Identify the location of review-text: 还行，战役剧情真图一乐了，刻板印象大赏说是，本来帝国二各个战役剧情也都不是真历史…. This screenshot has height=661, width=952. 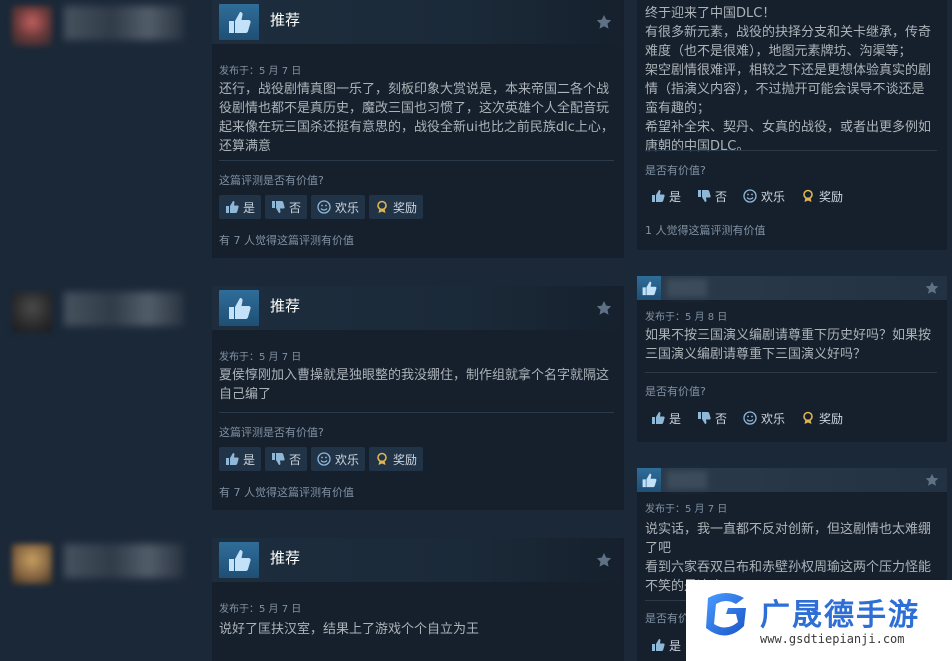
(416, 118).